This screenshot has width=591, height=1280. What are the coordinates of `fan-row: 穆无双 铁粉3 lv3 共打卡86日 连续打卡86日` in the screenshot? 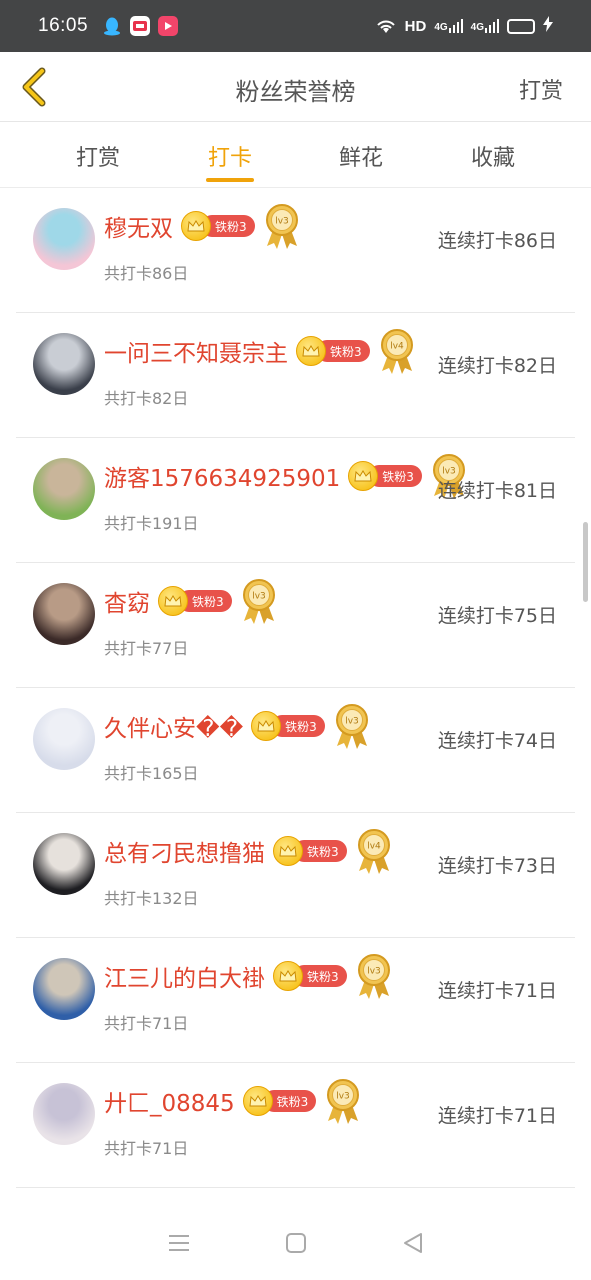 It's located at (295, 250).